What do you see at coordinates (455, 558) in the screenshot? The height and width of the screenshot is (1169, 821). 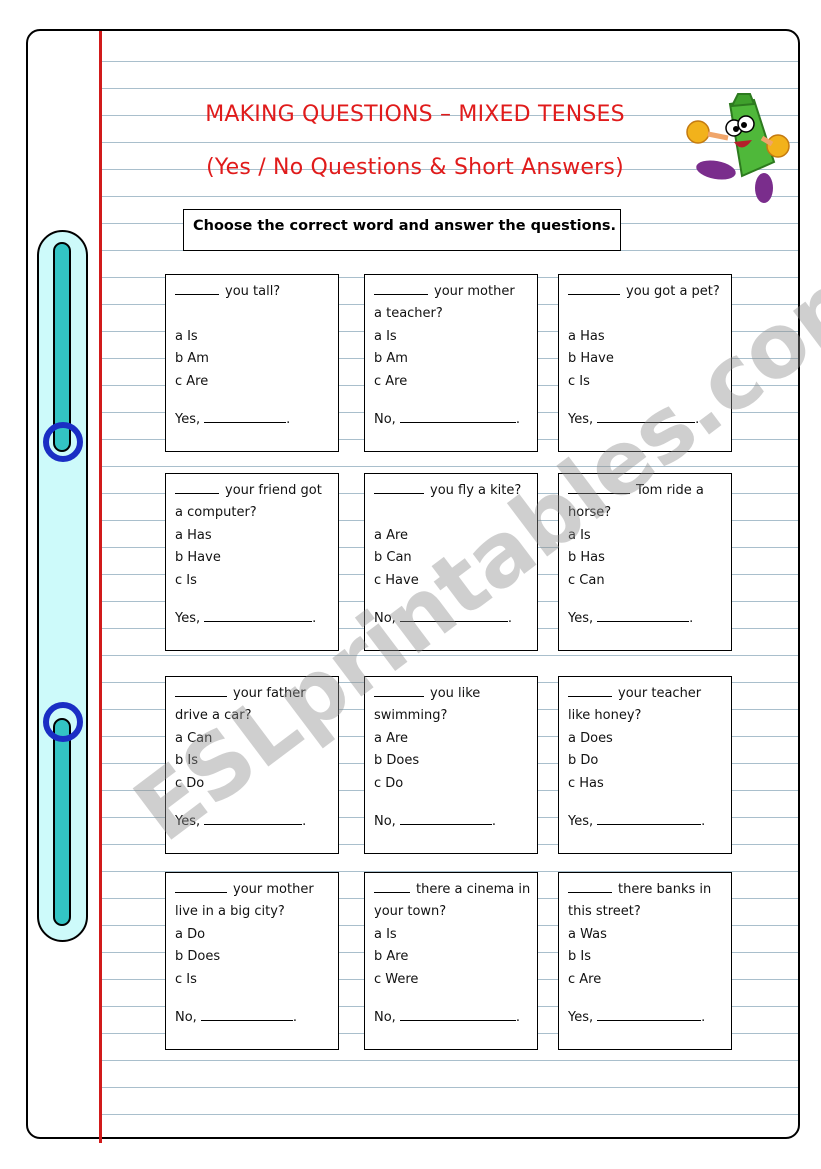 I see `answer-option: b Can` at bounding box center [455, 558].